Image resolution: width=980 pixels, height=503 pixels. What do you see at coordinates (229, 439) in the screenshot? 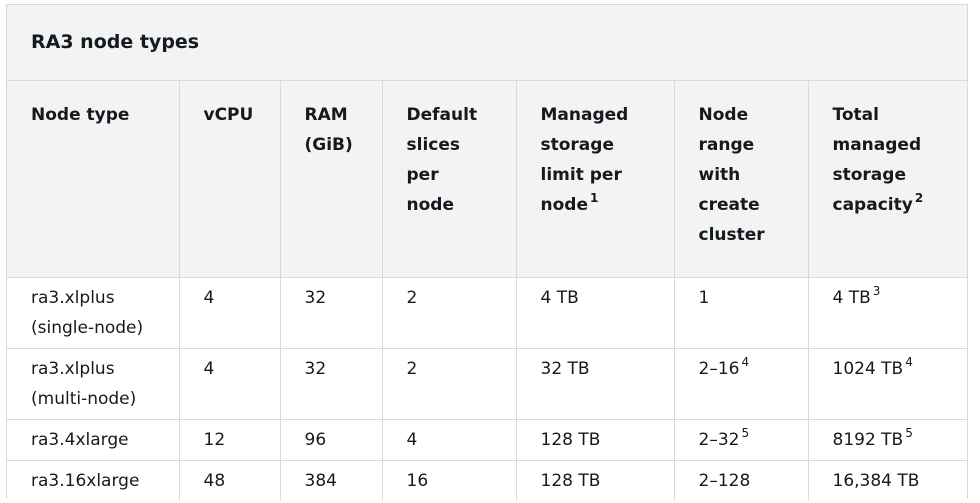
I see `cell-vcpu: 12` at bounding box center [229, 439].